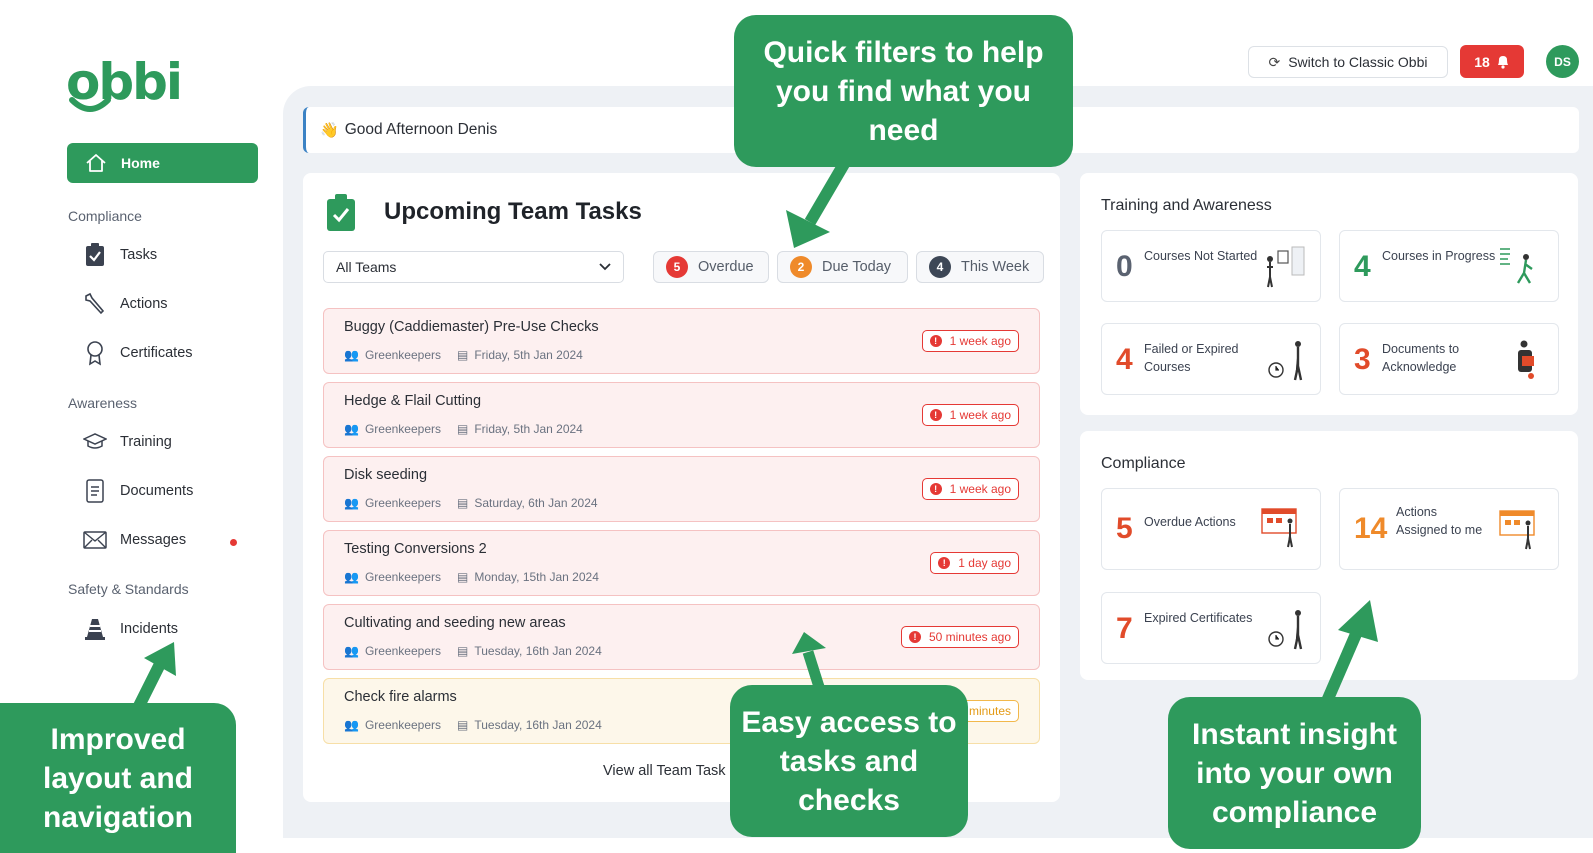  I want to click on arrow-to-compliance-icon, so click(1348, 655).